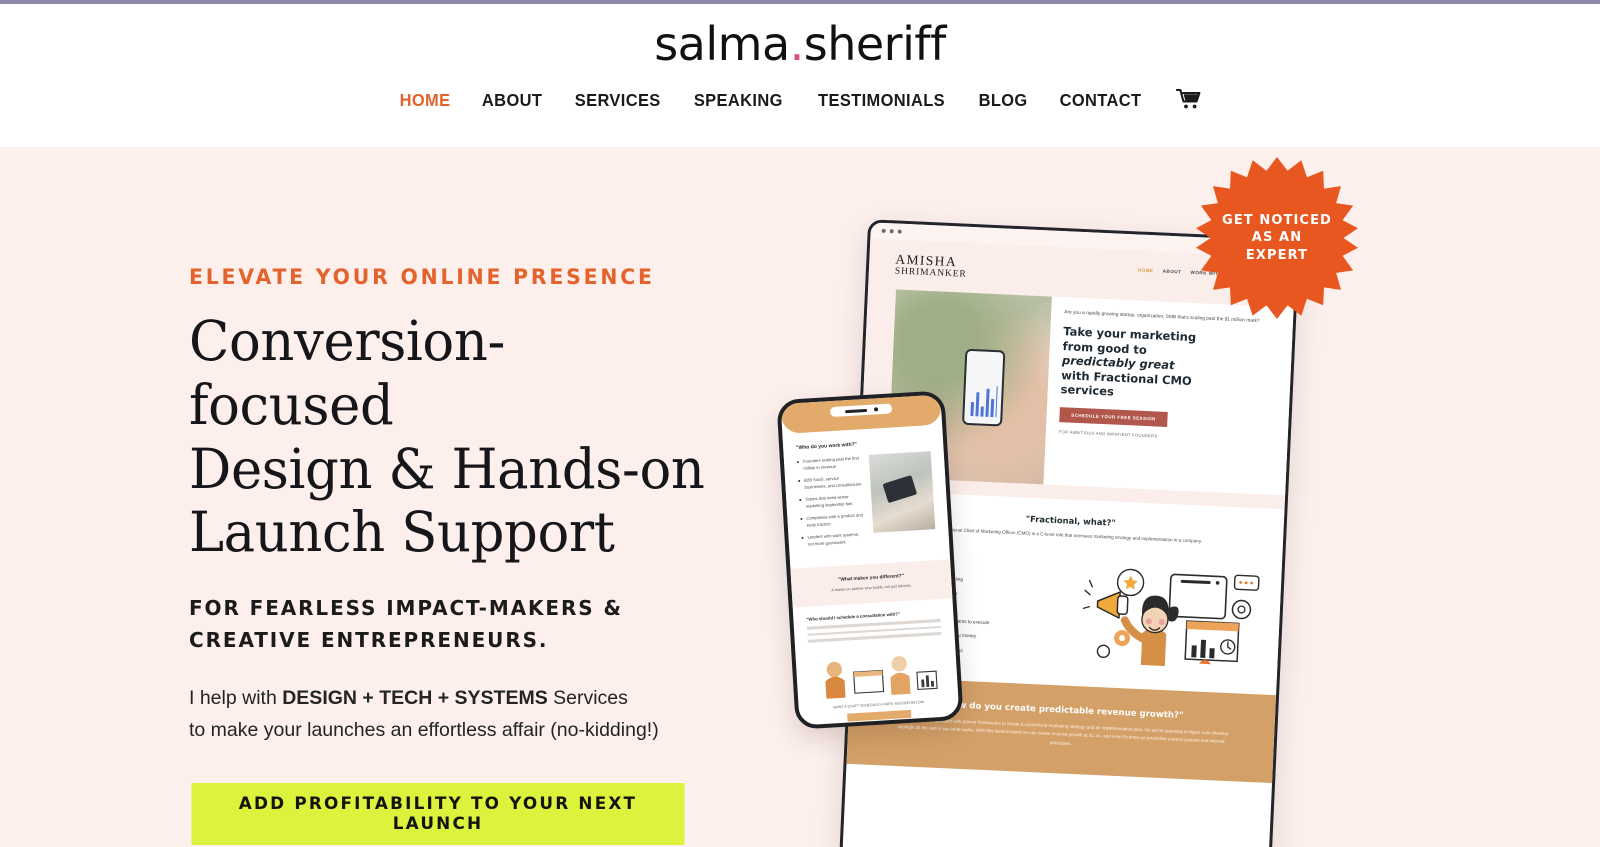 This screenshot has width=1600, height=847. Describe the element at coordinates (855, 410) in the screenshot. I see `phone-speaker-icon` at that location.